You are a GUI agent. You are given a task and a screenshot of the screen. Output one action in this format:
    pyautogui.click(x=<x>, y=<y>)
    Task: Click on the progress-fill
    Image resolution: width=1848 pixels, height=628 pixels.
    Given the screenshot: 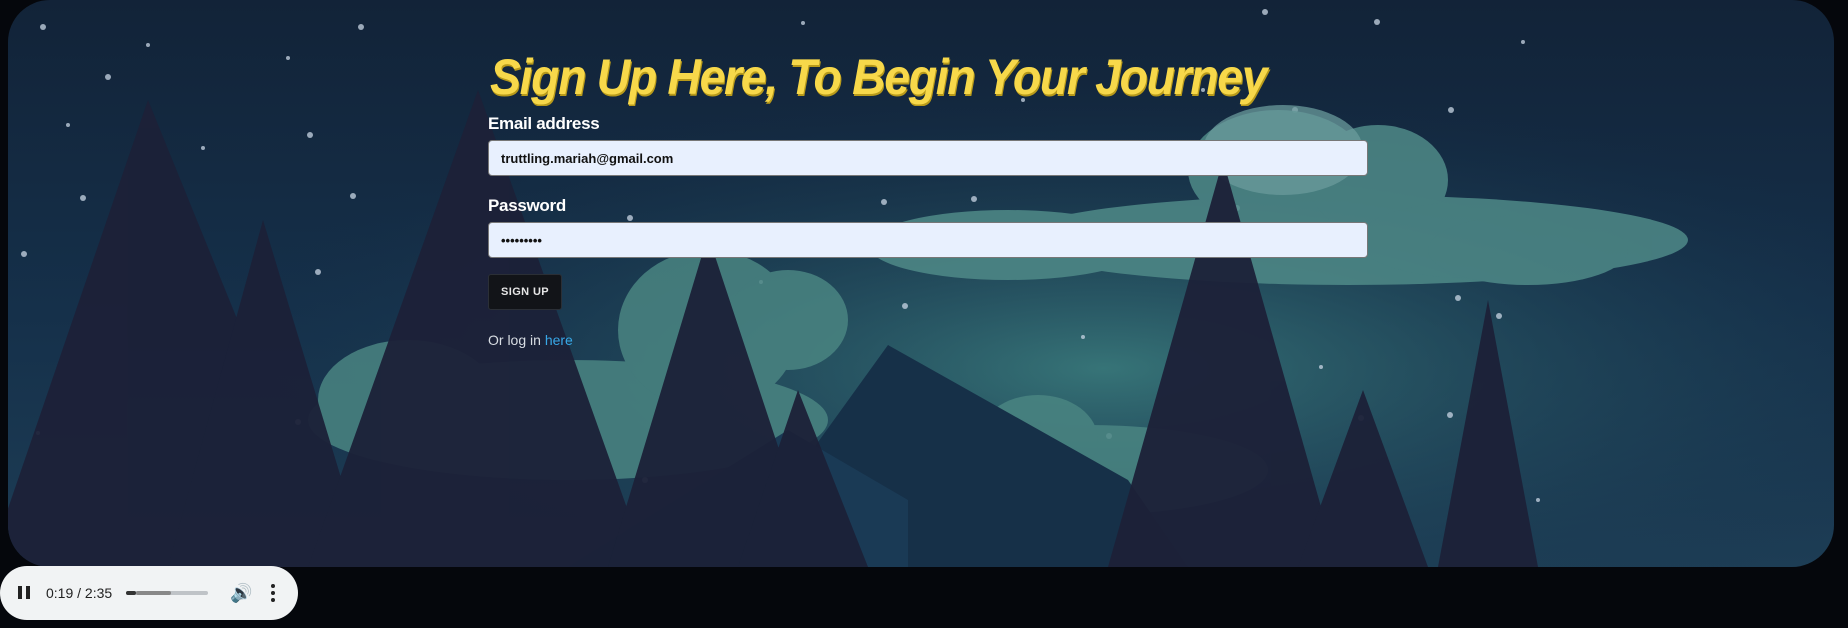 What is the action you would take?
    pyautogui.click(x=131, y=593)
    